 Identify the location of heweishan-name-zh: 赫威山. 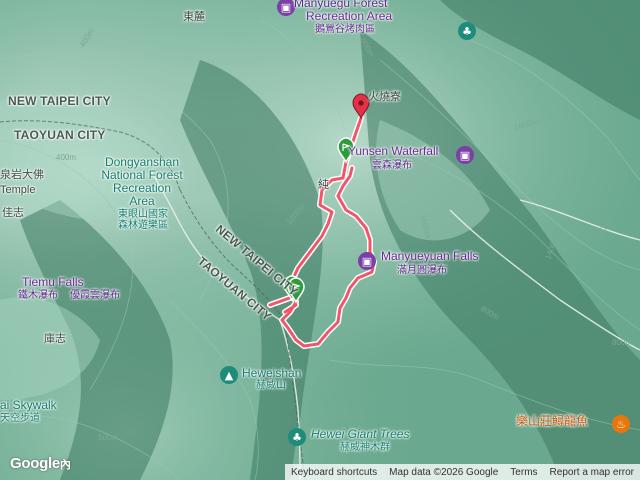
(271, 385).